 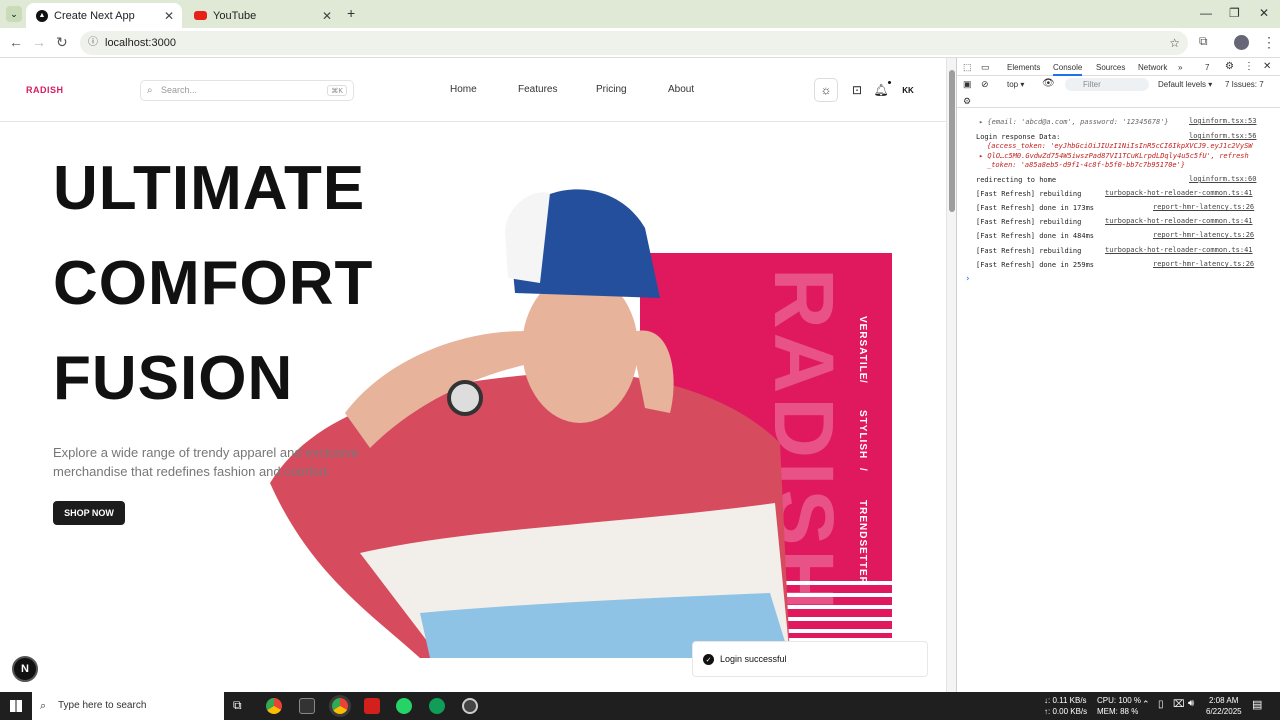 What do you see at coordinates (1174, 43) in the screenshot?
I see `bookmark-star-icon: ☆` at bounding box center [1174, 43].